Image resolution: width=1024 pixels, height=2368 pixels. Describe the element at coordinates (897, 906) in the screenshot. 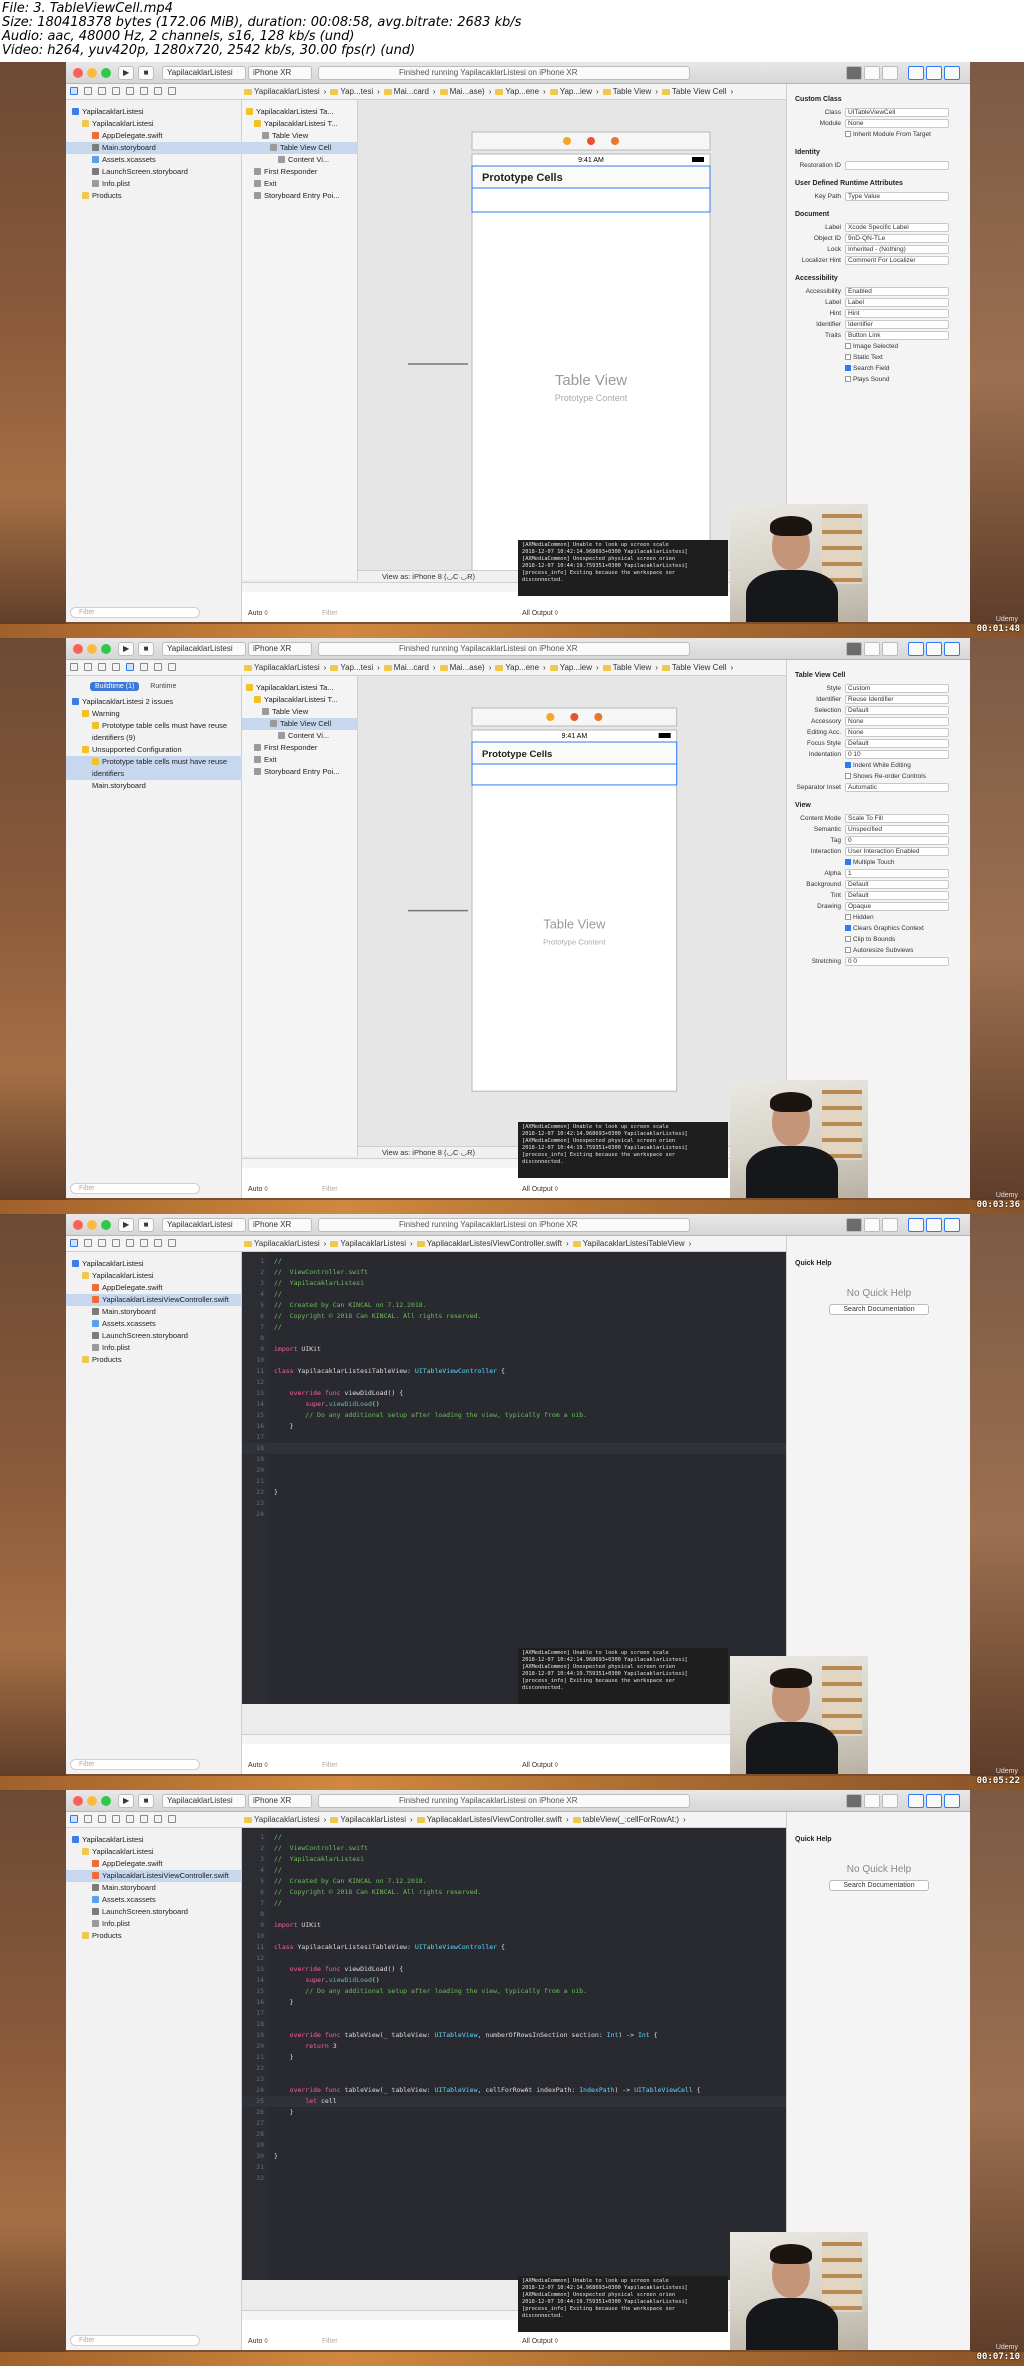

I see `inspector-field: Opaque` at that location.